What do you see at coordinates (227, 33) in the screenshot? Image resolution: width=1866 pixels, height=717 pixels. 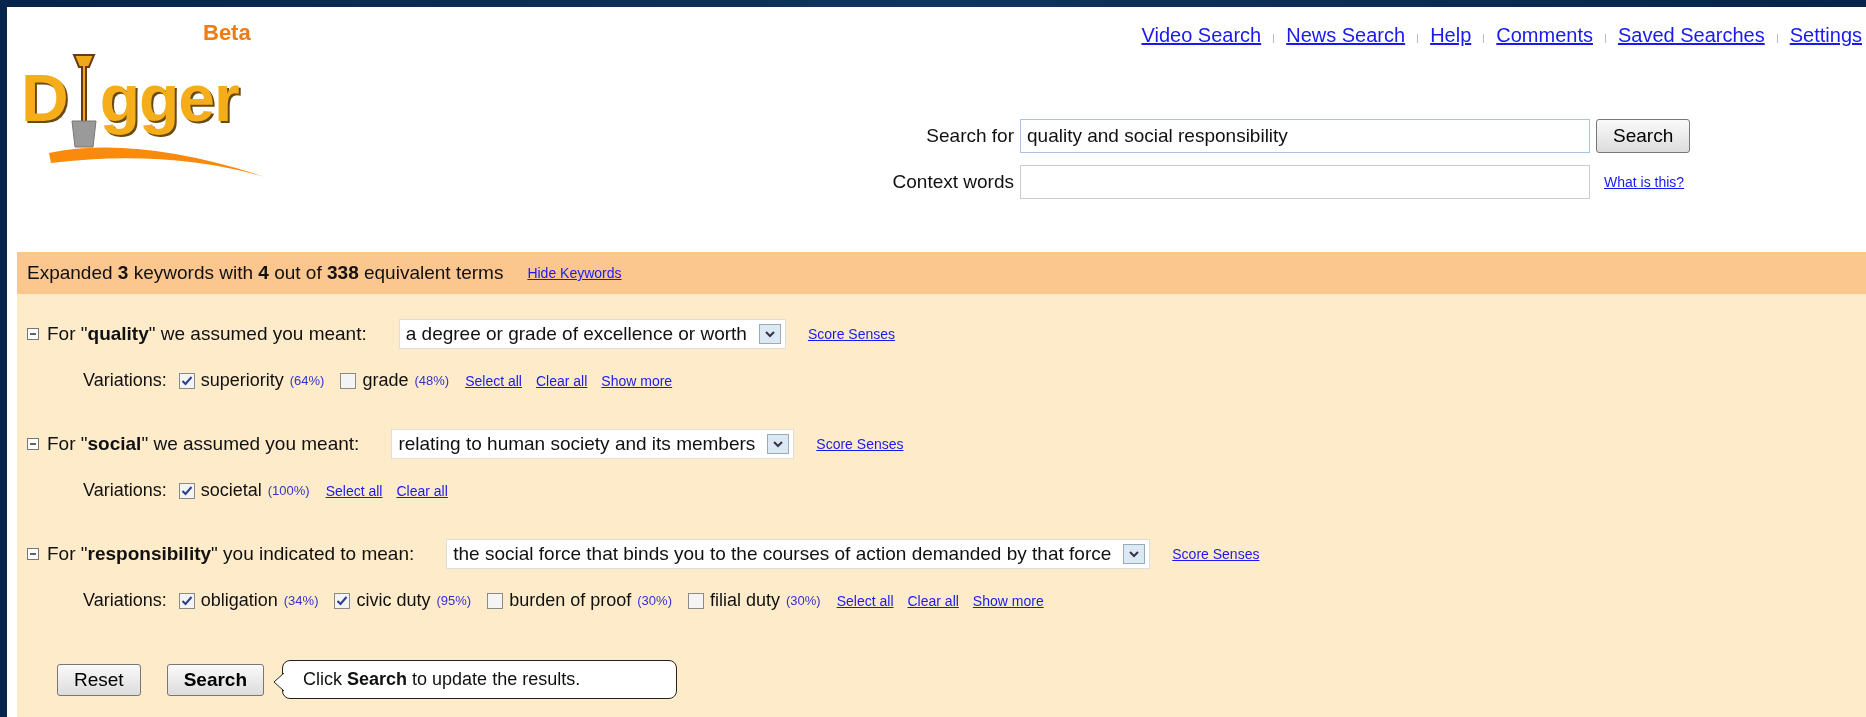 I see `beta-label: Beta` at bounding box center [227, 33].